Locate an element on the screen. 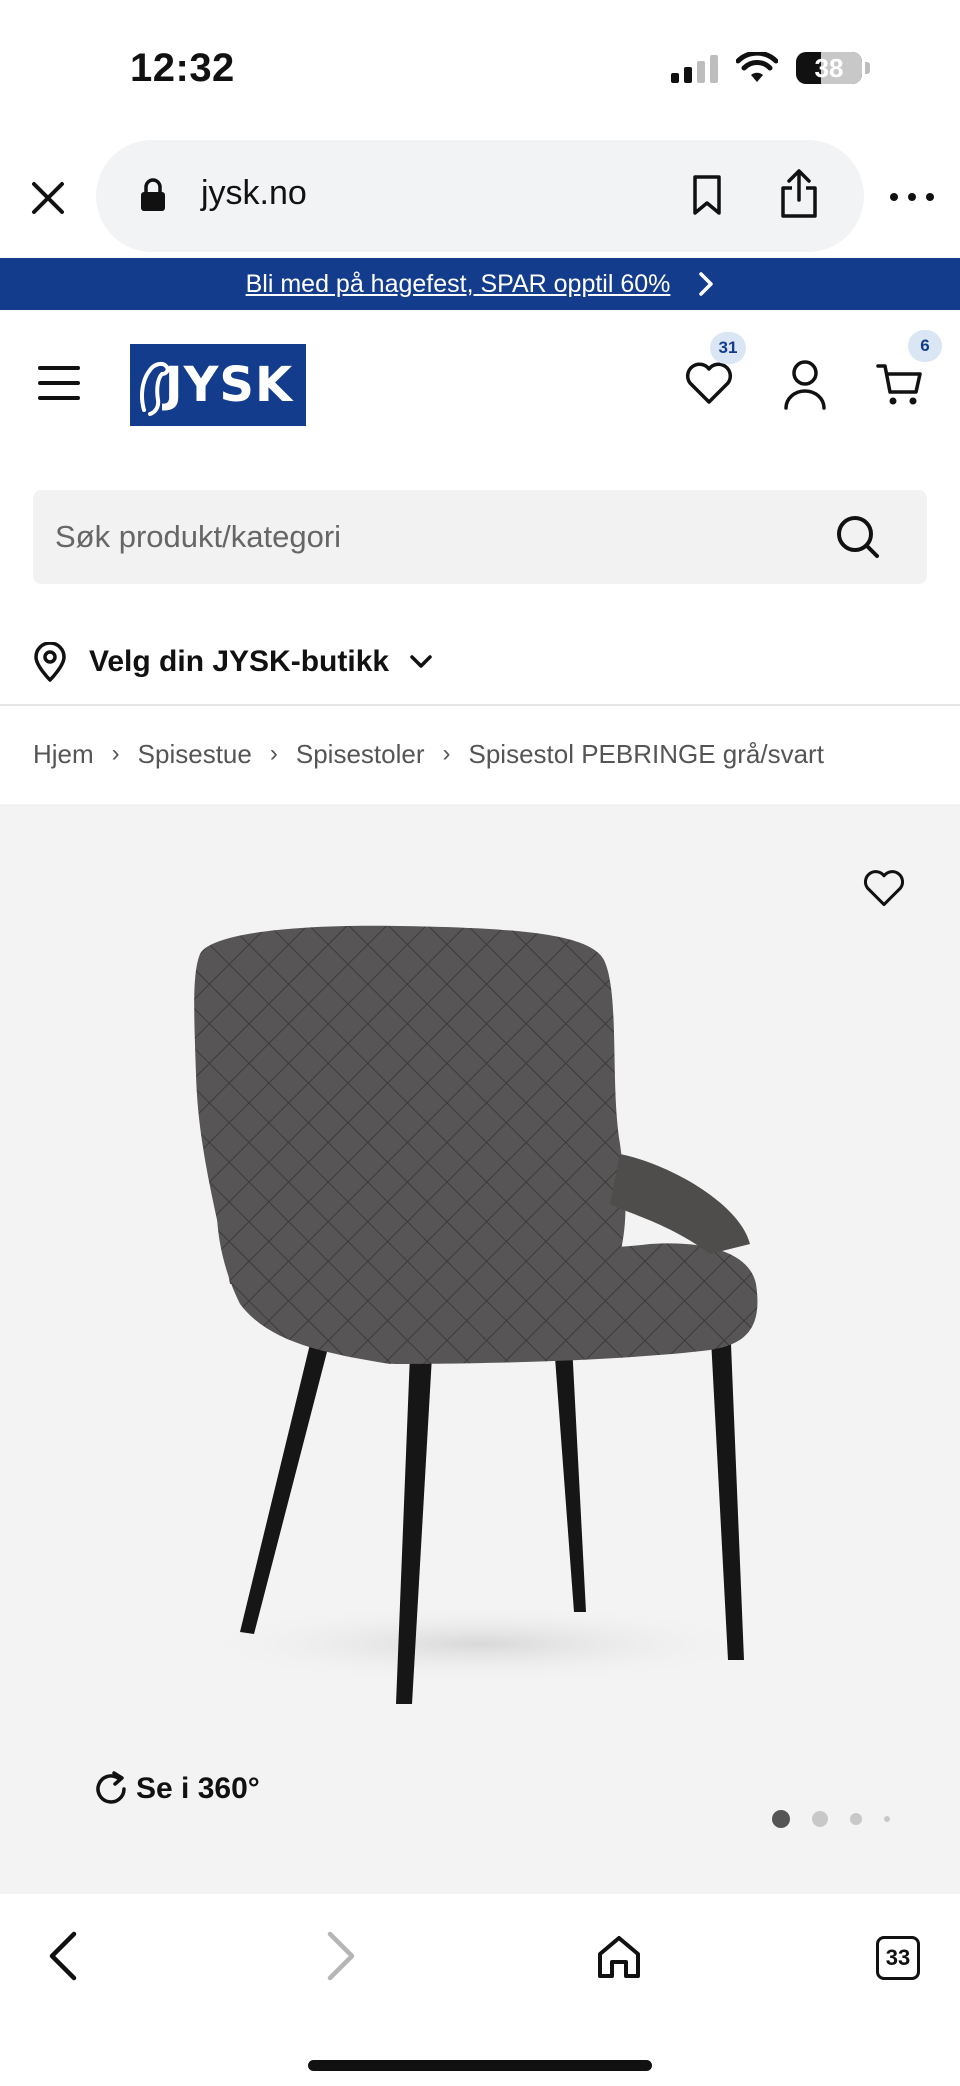 The image size is (960, 2086). store-selector: Velg din JYSK-butikk is located at coordinates (233, 662).